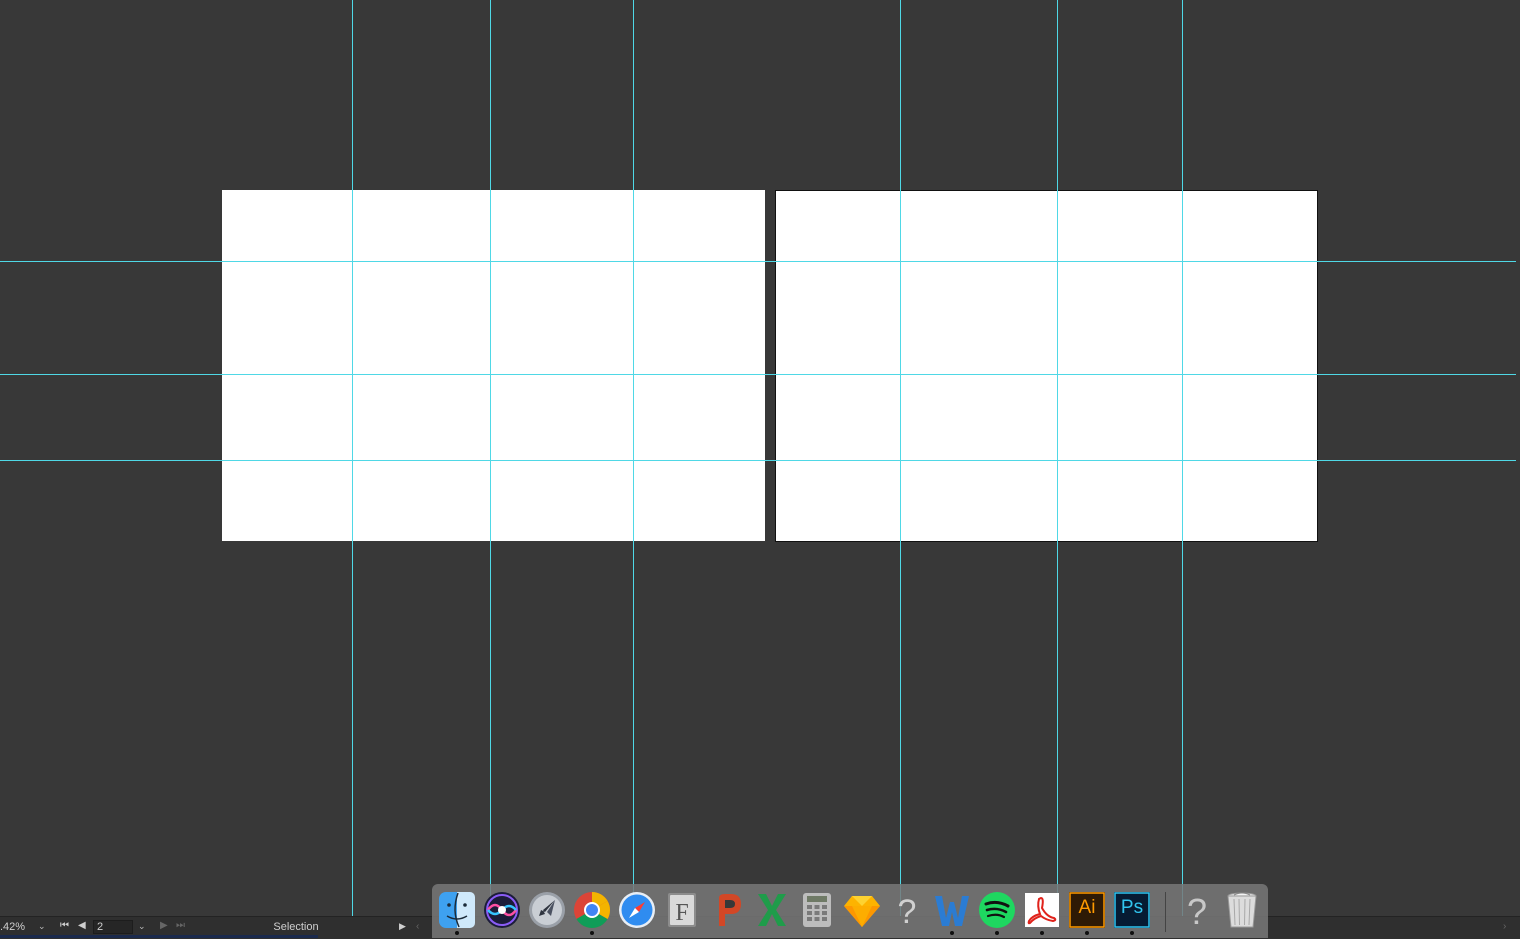  I want to click on launchpad-icon, so click(547, 910).